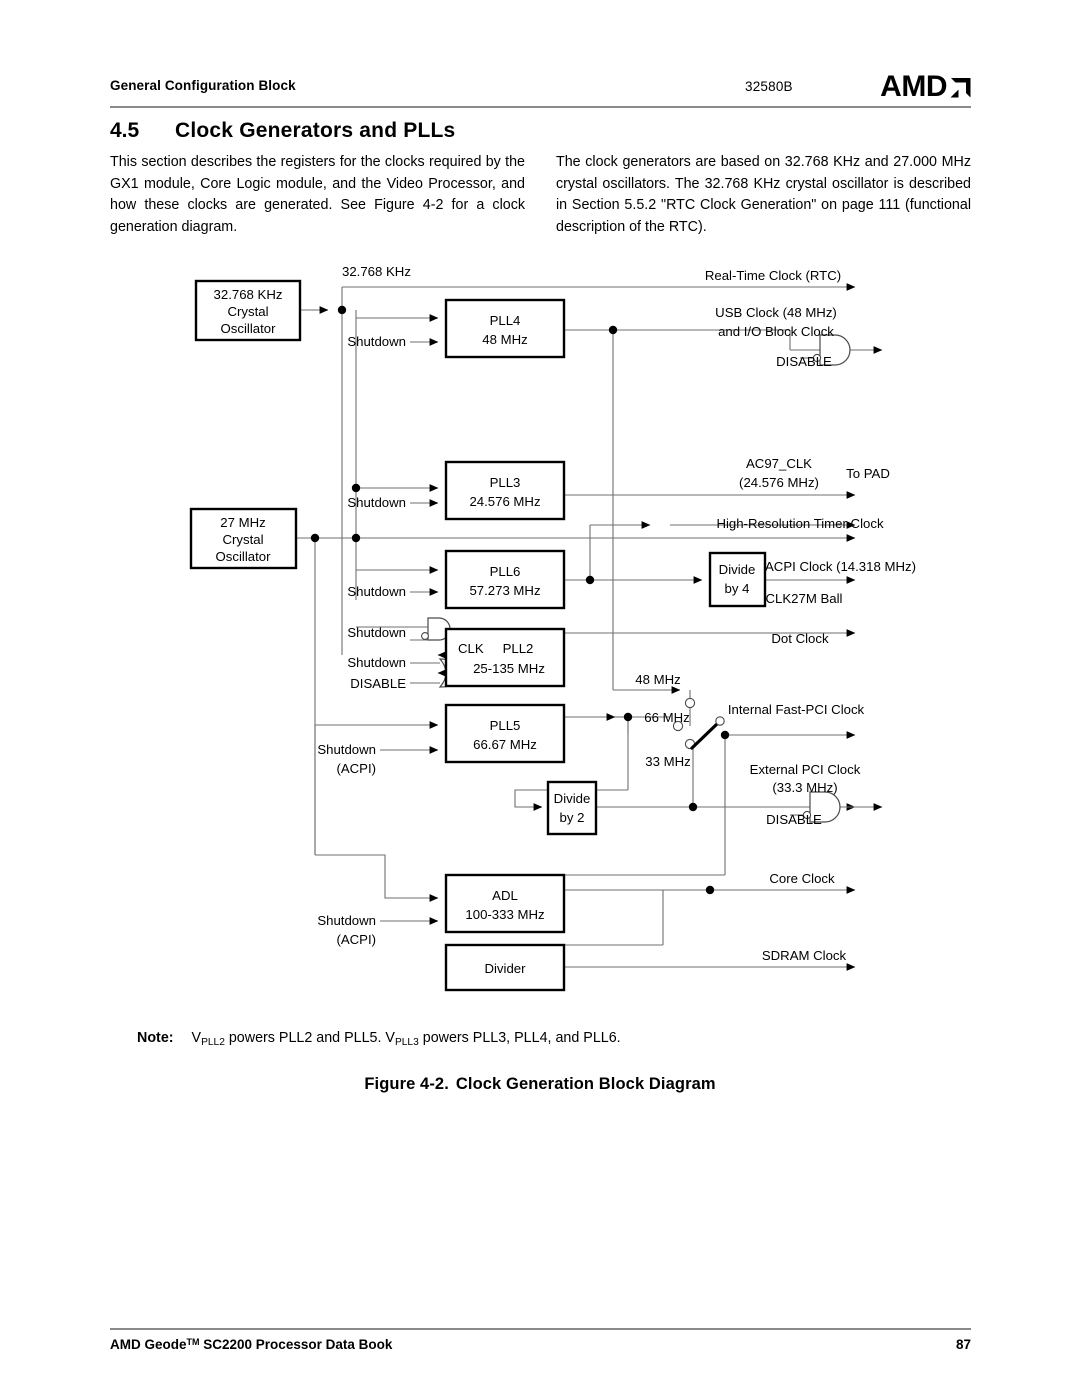 This screenshot has height=1397, width=1080. I want to click on footer-book-a: AMD Geode, so click(148, 1345).